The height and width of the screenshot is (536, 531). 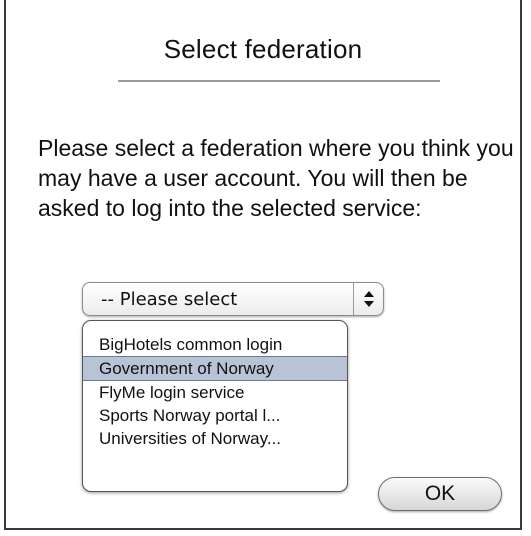 I want to click on federation-select: -- Please select, so click(x=233, y=299).